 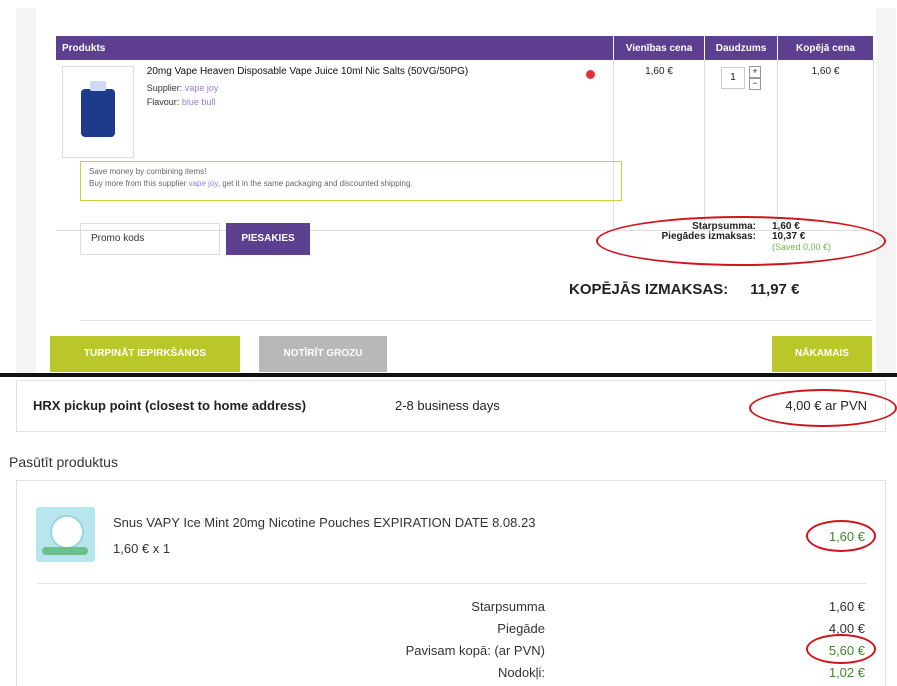 I want to click on col-product: Produkts, so click(x=335, y=48).